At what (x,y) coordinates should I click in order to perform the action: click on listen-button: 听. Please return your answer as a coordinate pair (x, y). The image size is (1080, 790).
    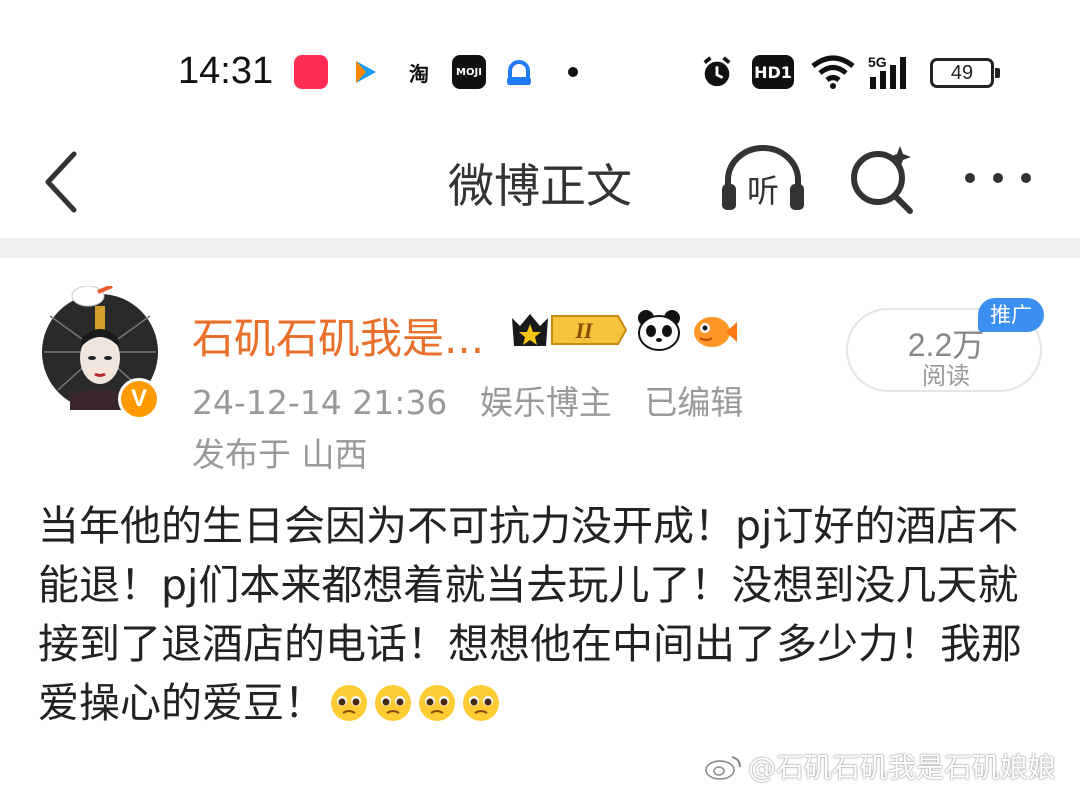
    Looking at the image, I should click on (763, 179).